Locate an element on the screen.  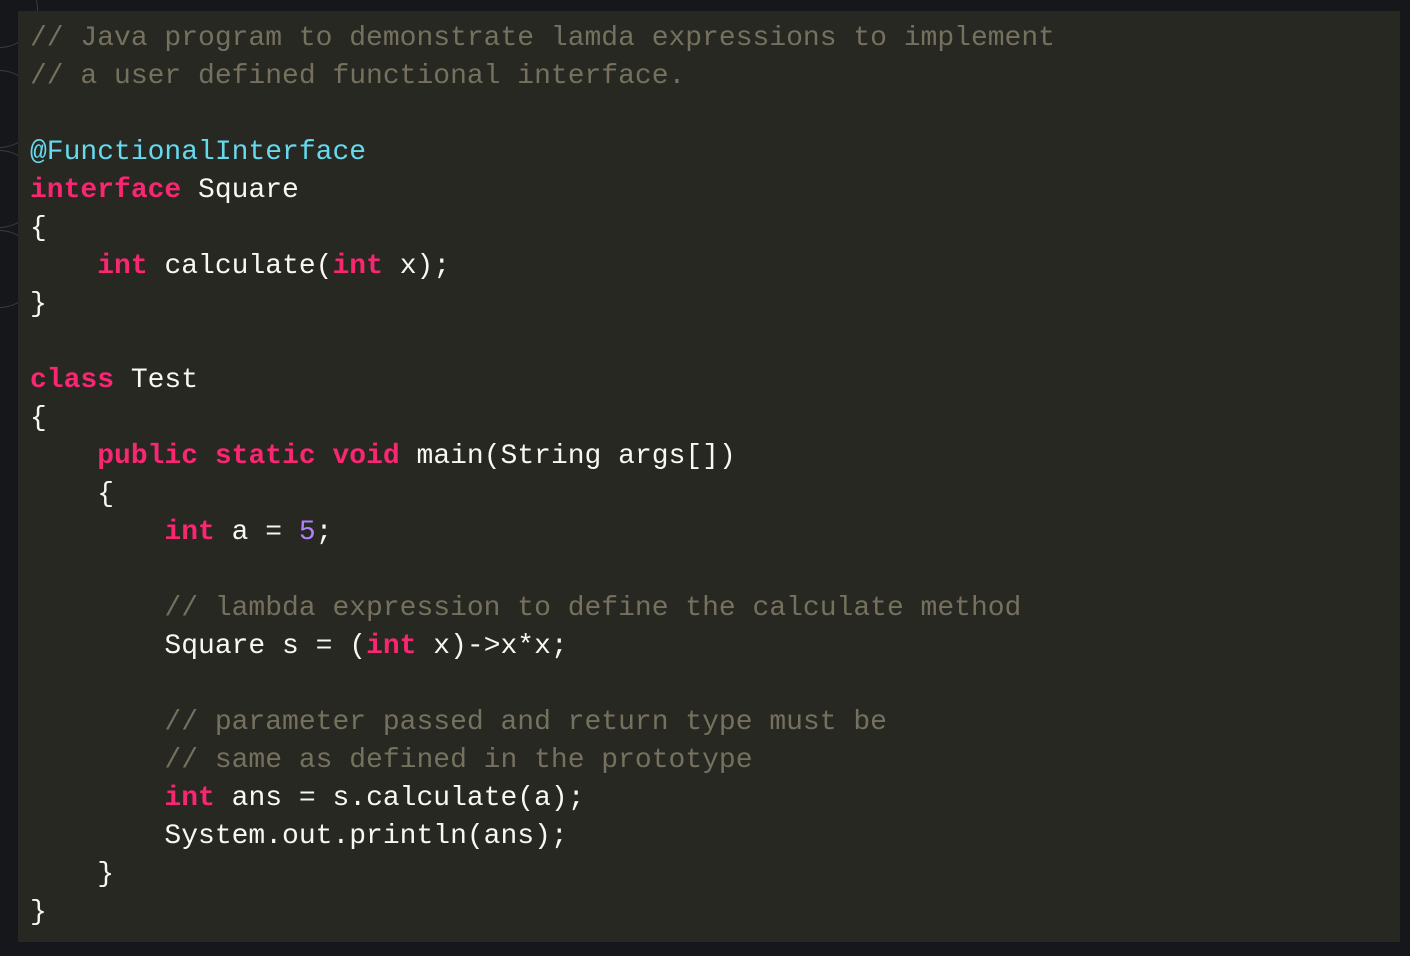
code-token-annotation: @FunctionalInterface is located at coordinates (198, 152).